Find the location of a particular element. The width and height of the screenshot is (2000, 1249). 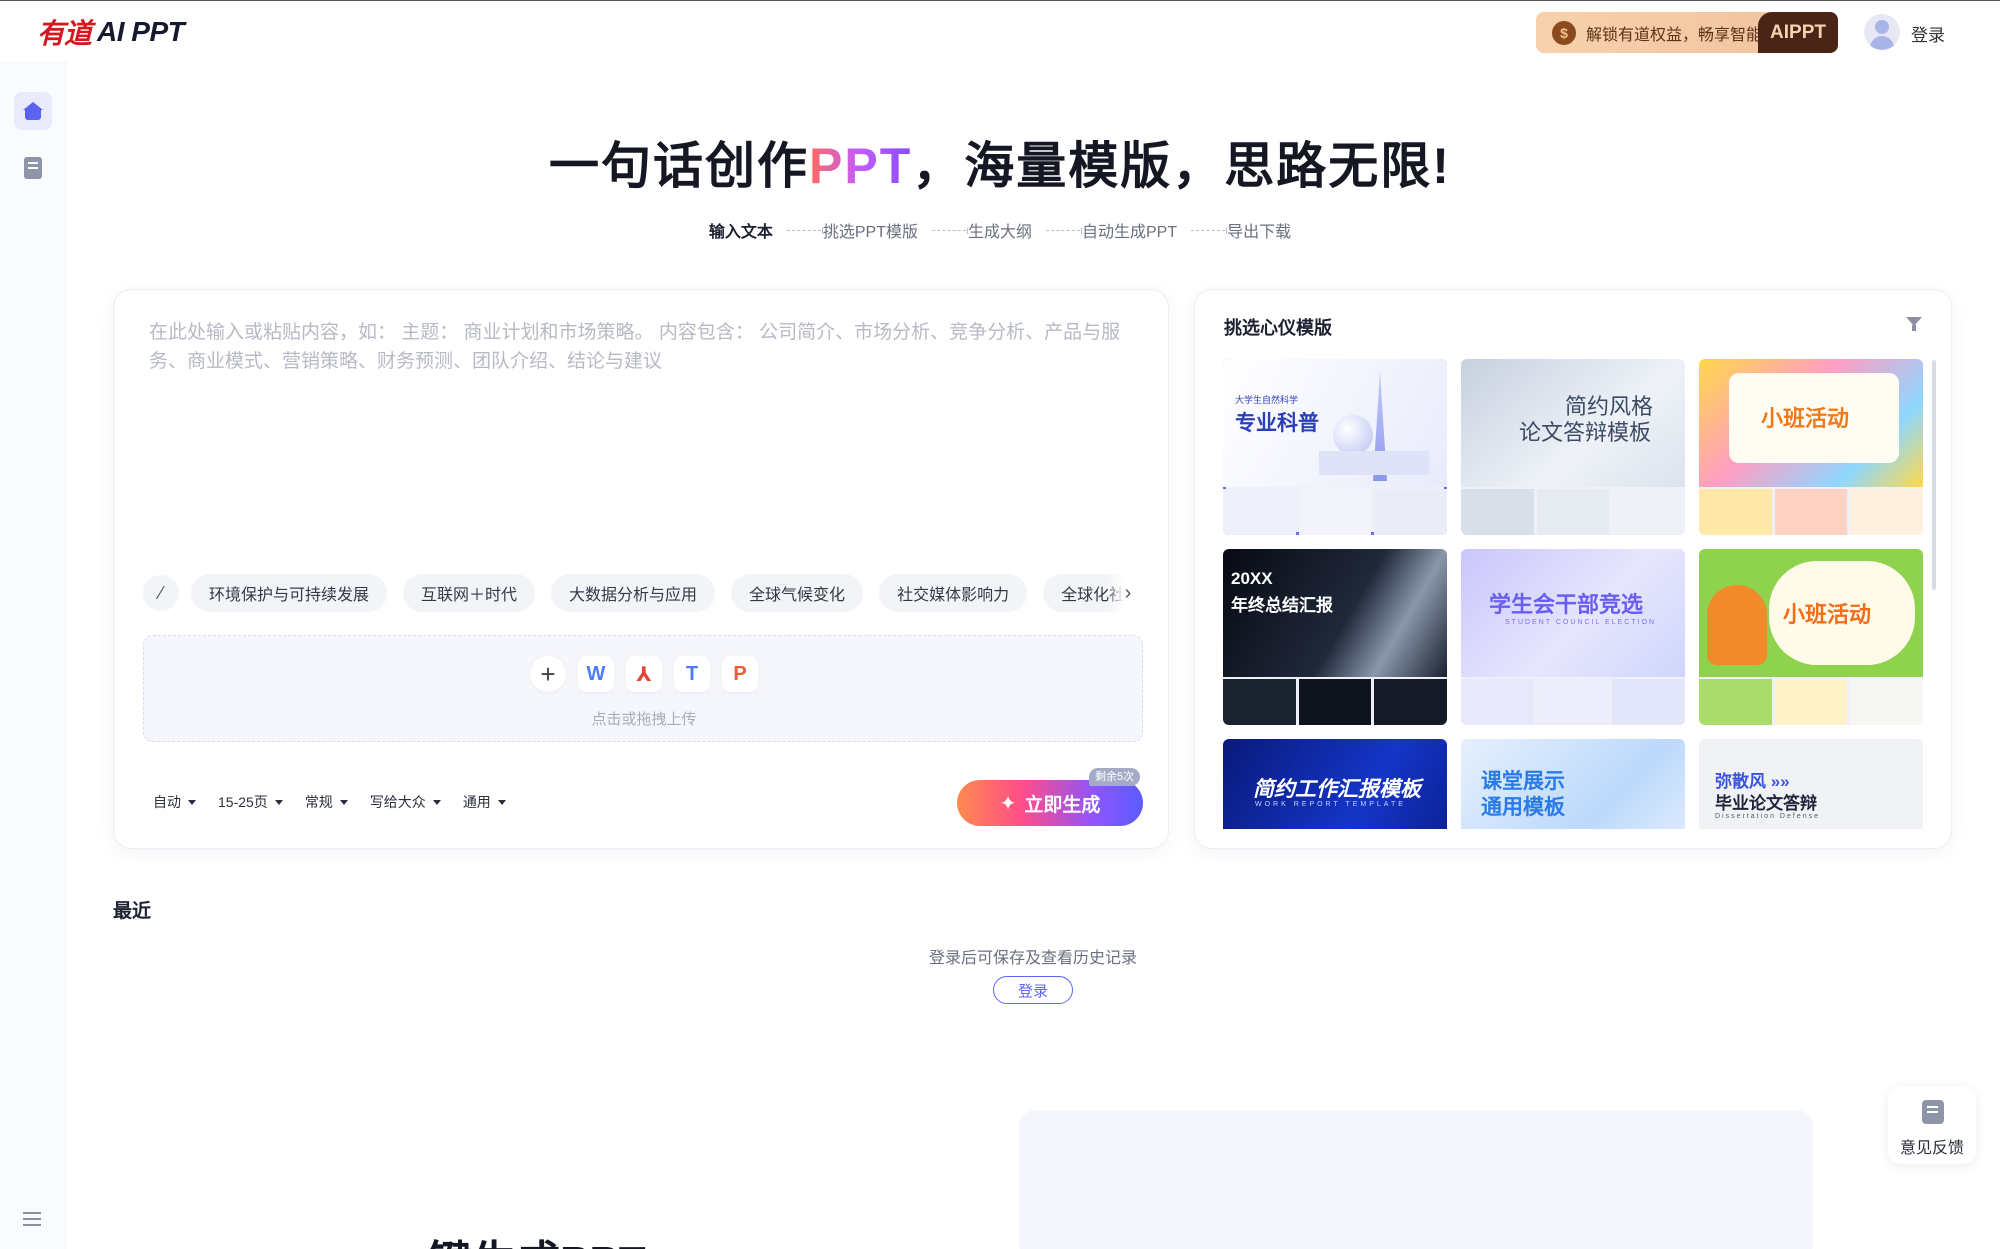

template-card: 学生会干部竞选 STUDENT COUNCIL ELECTION is located at coordinates (1573, 637).